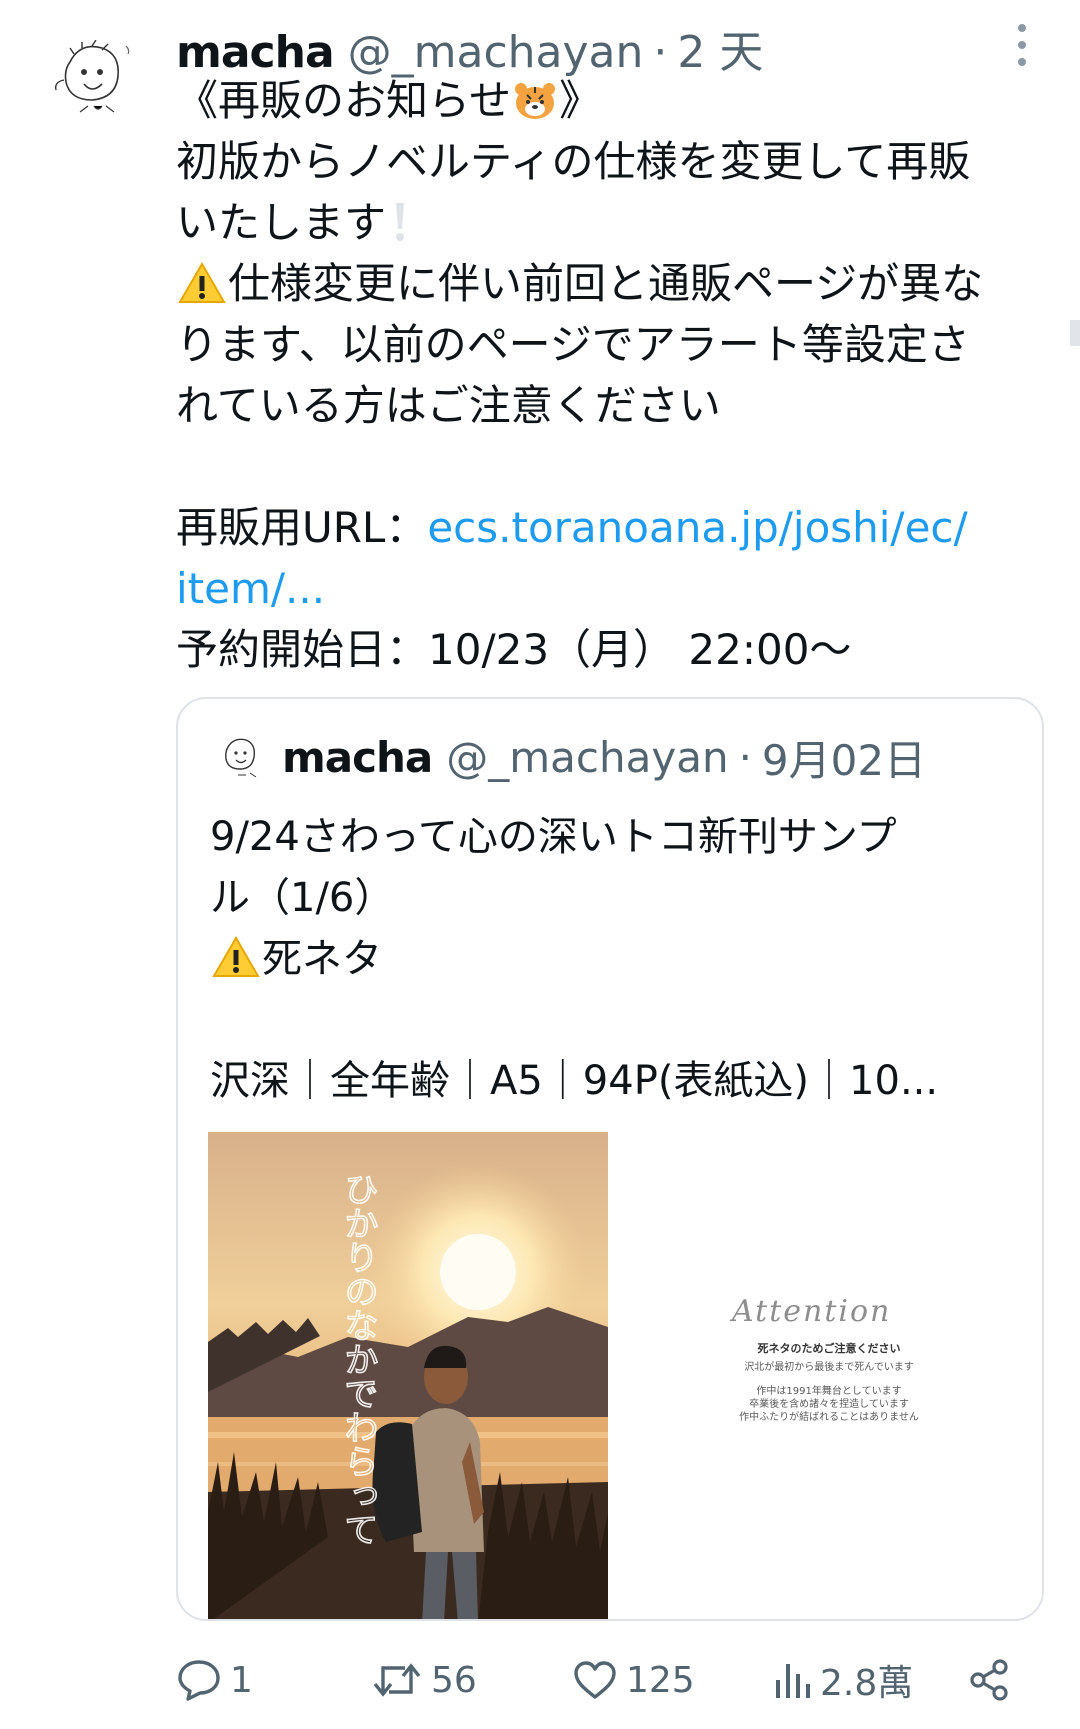 This screenshot has height=1729, width=1080. What do you see at coordinates (553, 837) in the screenshot?
I see `quoted-line-1: 9/24さわって心の深いトコ新刊サンプ` at bounding box center [553, 837].